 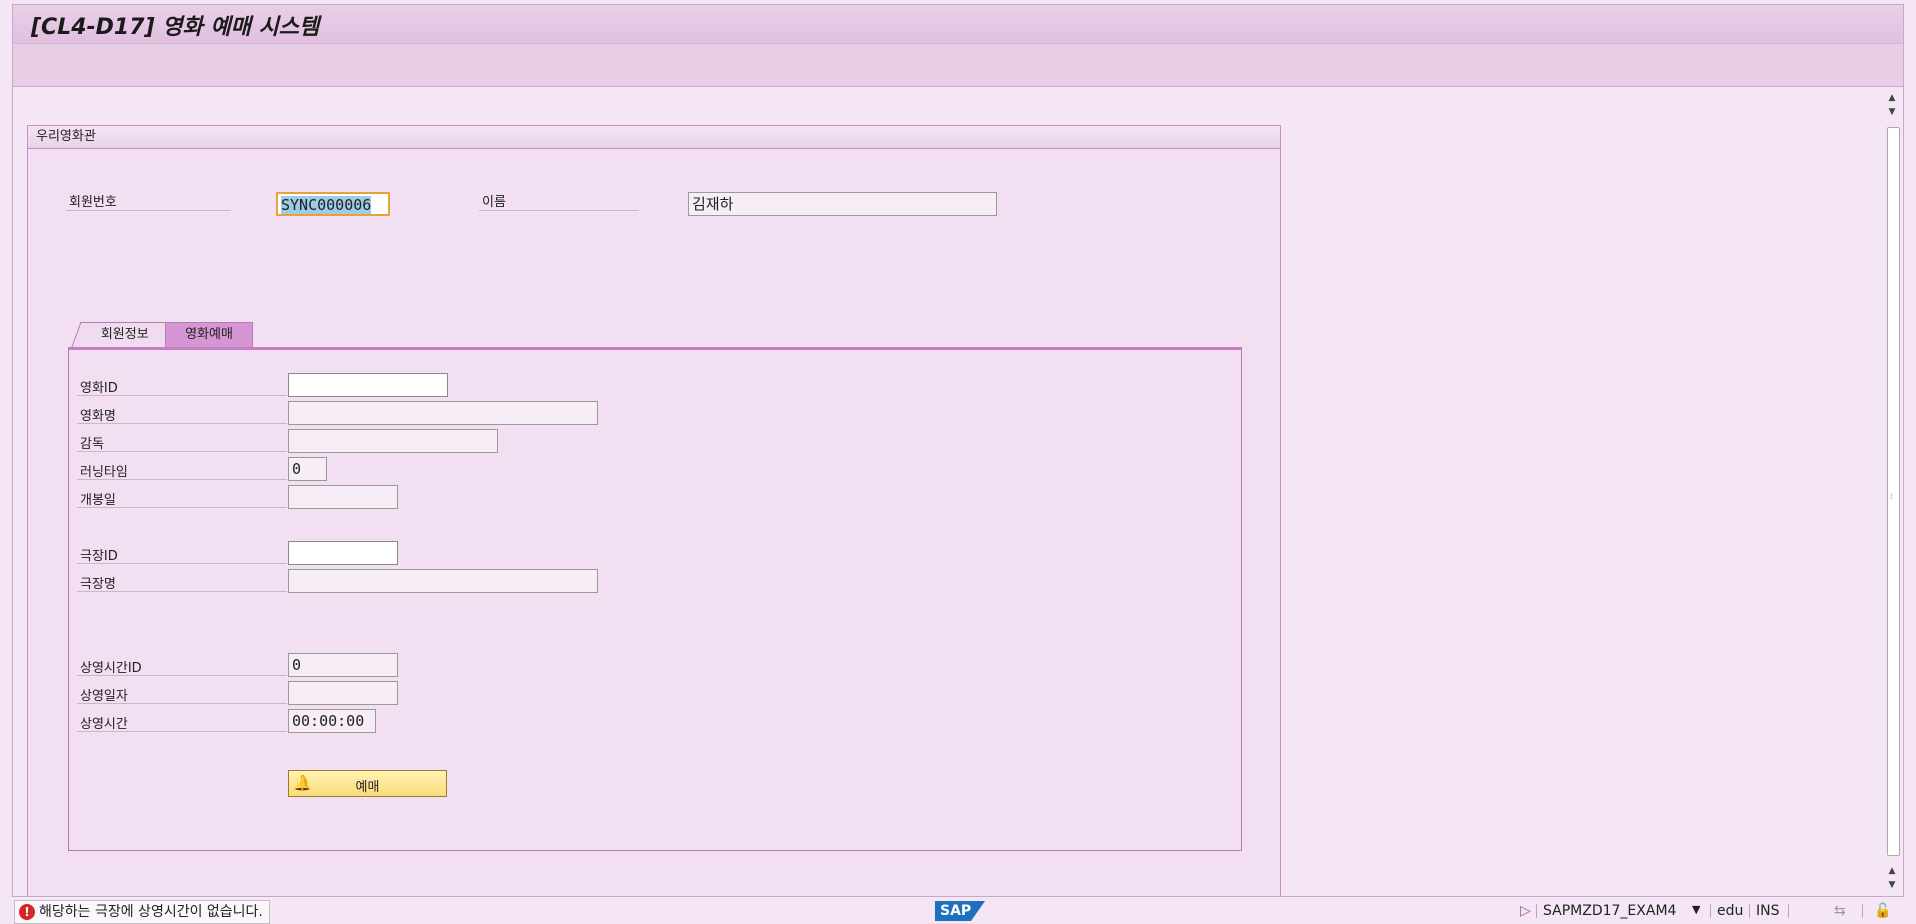 I want to click on page-up-icon: ▲, so click(x=1892, y=871).